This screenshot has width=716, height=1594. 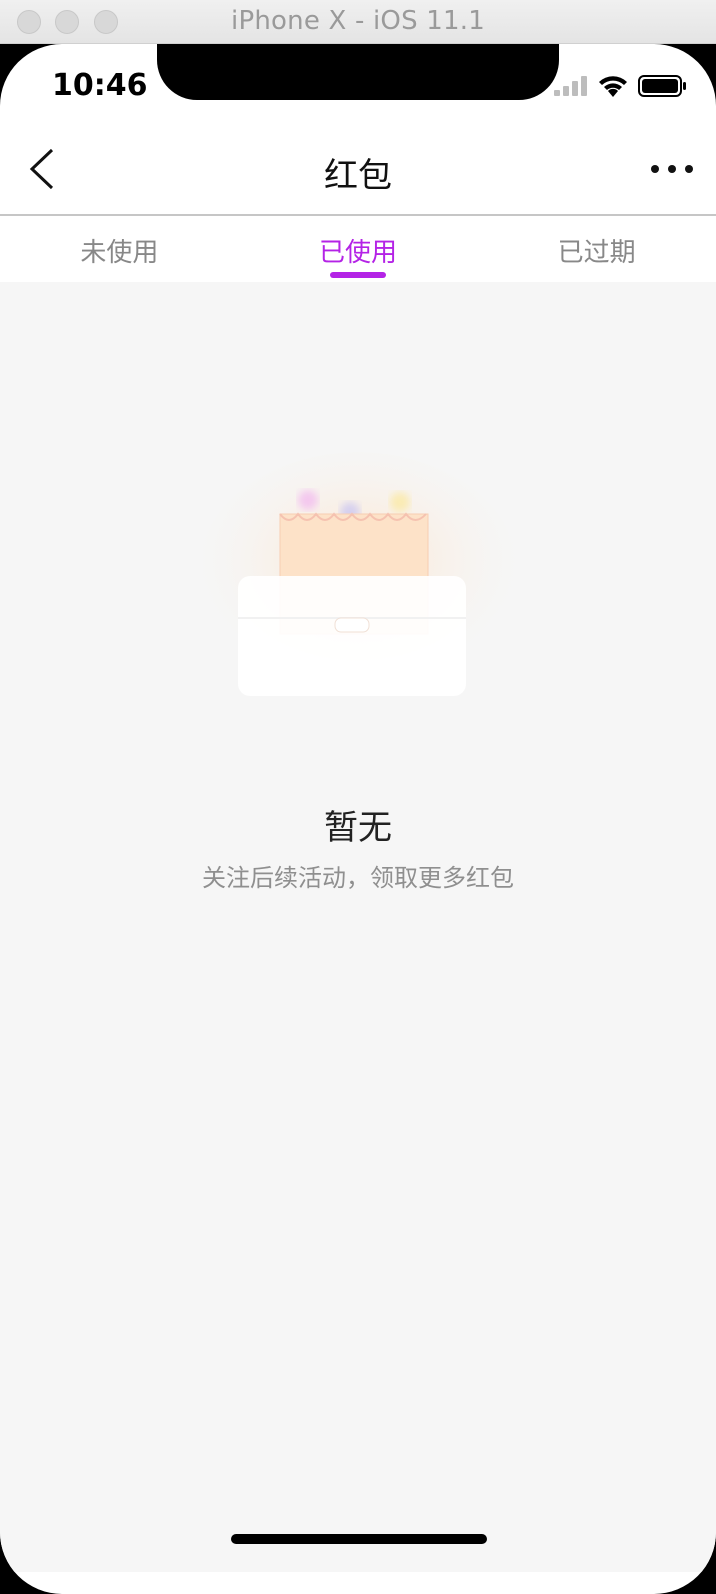 I want to click on more-dots-icon, so click(x=672, y=169).